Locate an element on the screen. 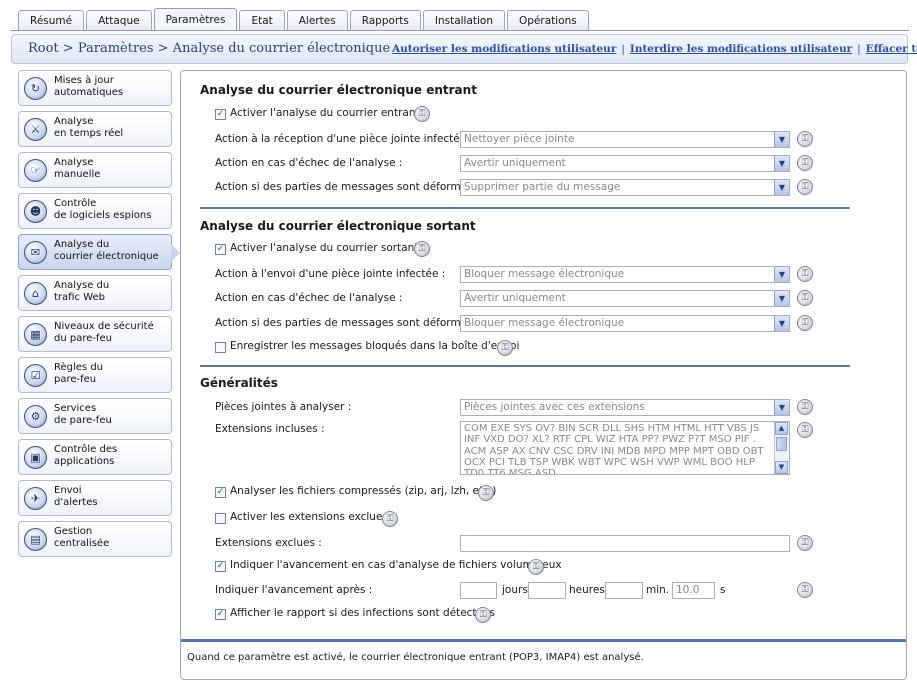 This screenshot has height=692, width=917. tab-rapports: Rapports is located at coordinates (385, 20).